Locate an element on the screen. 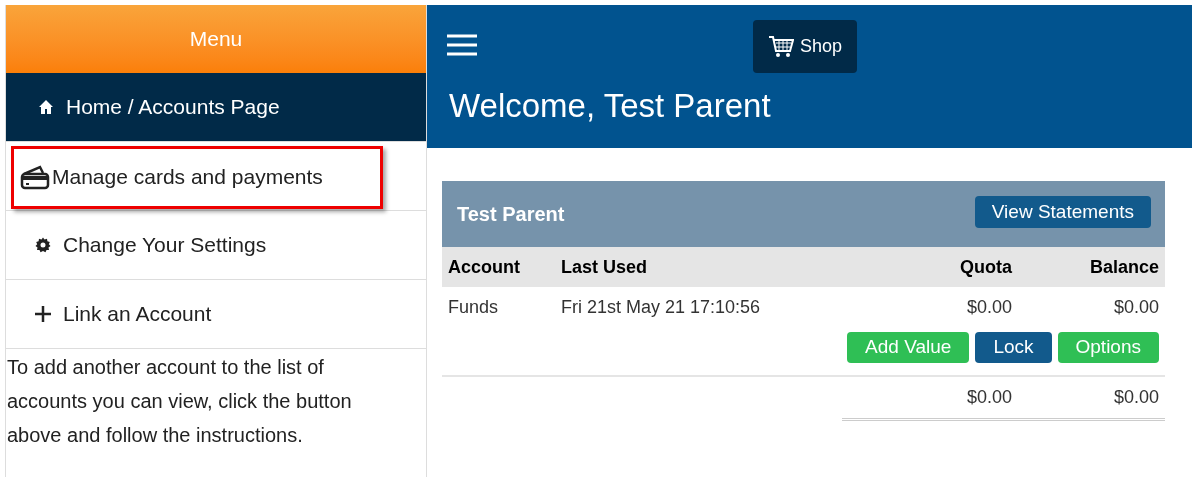 Image resolution: width=1192 pixels, height=477 pixels. column-header: Last Used is located at coordinates (605, 267).